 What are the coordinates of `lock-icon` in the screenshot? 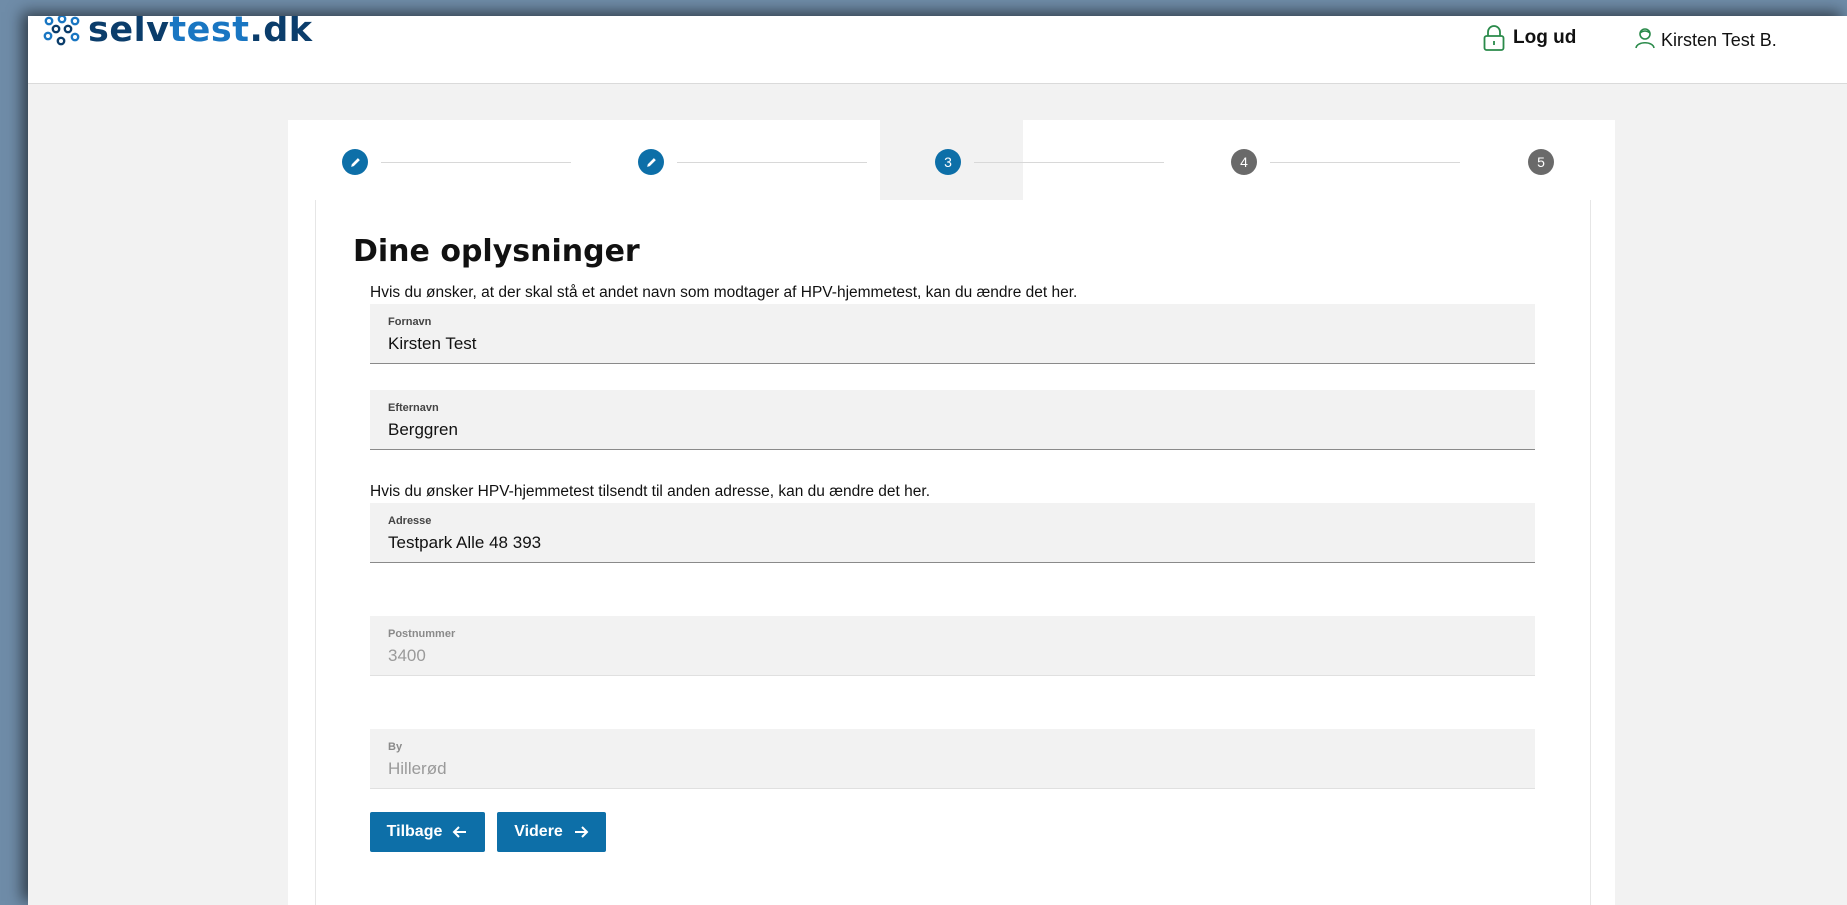 It's located at (1494, 38).